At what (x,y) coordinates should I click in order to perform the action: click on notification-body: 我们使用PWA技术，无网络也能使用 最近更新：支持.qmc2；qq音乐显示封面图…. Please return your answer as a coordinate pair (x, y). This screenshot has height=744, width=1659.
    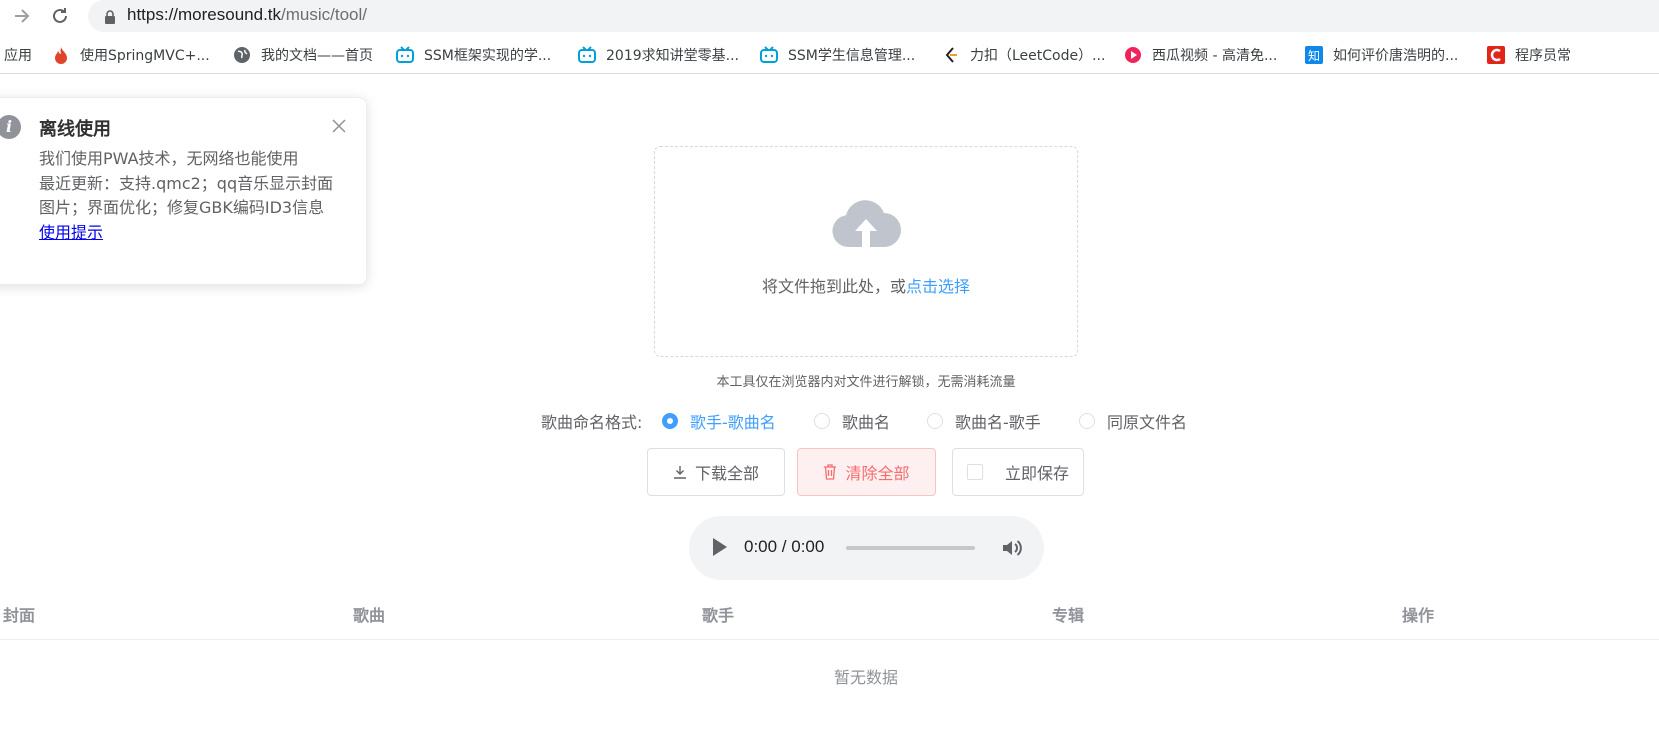
    Looking at the image, I should click on (189, 196).